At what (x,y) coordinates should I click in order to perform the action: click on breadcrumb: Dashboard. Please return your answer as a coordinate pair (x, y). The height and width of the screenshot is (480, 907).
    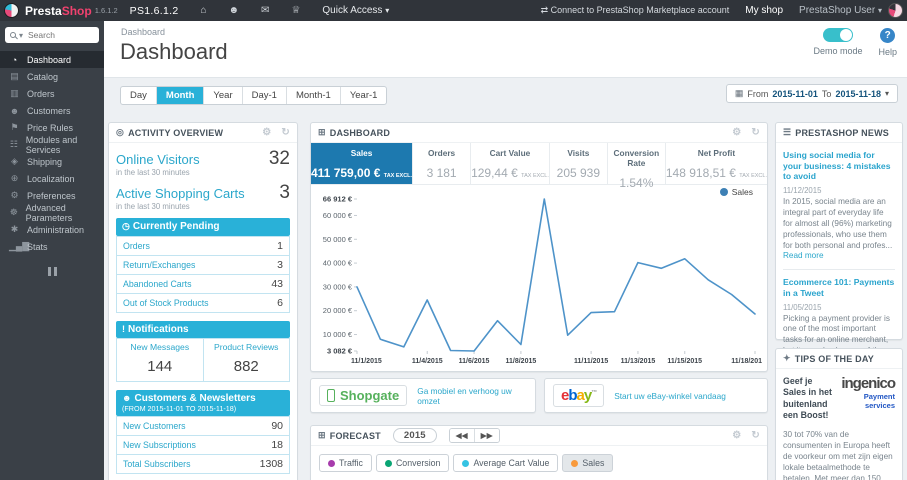
    Looking at the image, I should click on (143, 32).